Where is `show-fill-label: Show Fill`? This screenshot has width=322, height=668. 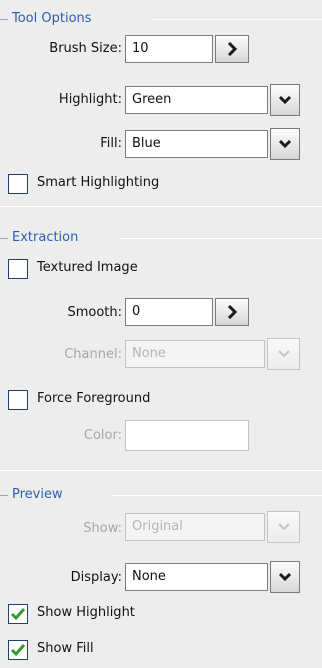 show-fill-label: Show Fill is located at coordinates (65, 648).